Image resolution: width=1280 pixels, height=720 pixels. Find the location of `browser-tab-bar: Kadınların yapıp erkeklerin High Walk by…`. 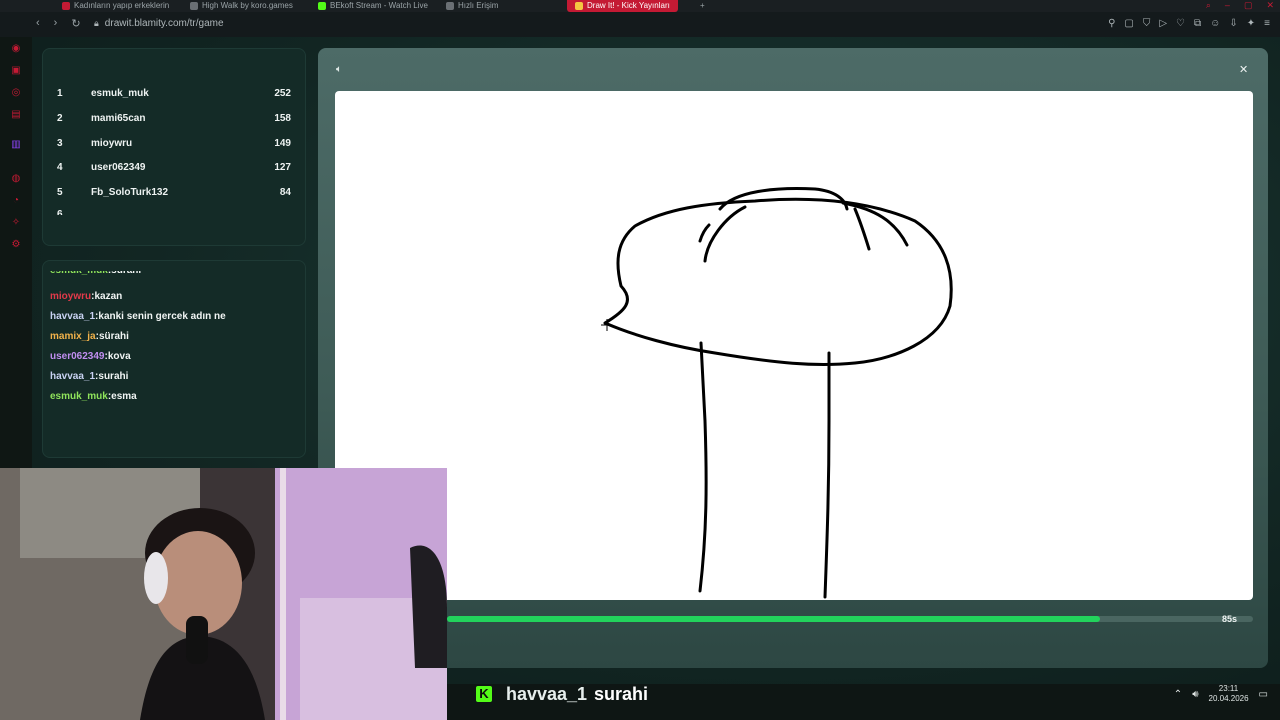

browser-tab-bar: Kadınların yapıp erkeklerin High Walk by… is located at coordinates (640, 6).